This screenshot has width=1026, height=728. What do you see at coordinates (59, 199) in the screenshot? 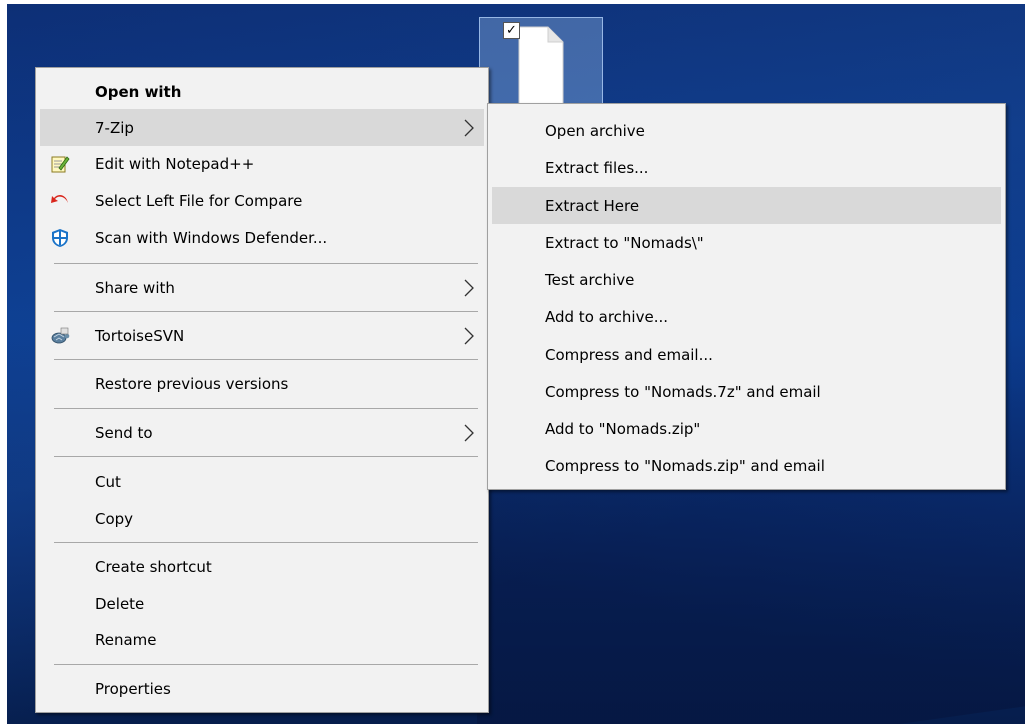
I see `compare-arrow-icon` at bounding box center [59, 199].